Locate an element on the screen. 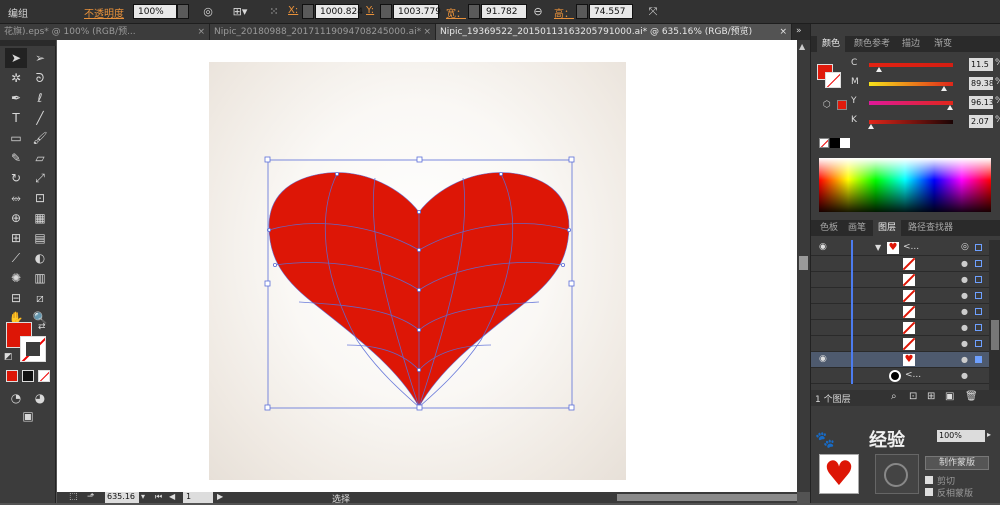 The width and height of the screenshot is (1000, 505). mask-thumbnail is located at coordinates (897, 474).